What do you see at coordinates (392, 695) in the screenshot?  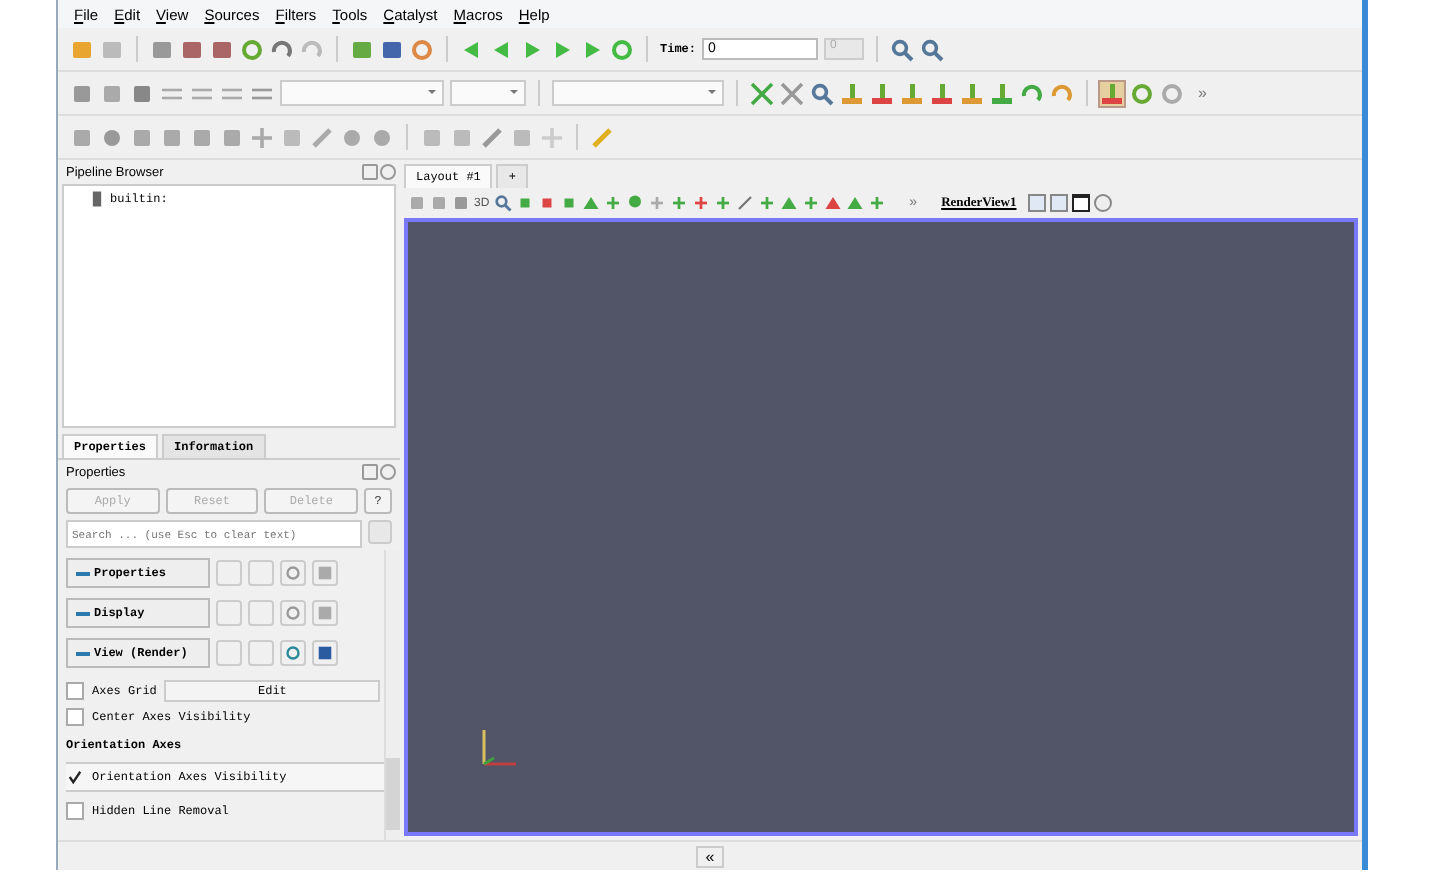 I see `scrollbar` at bounding box center [392, 695].